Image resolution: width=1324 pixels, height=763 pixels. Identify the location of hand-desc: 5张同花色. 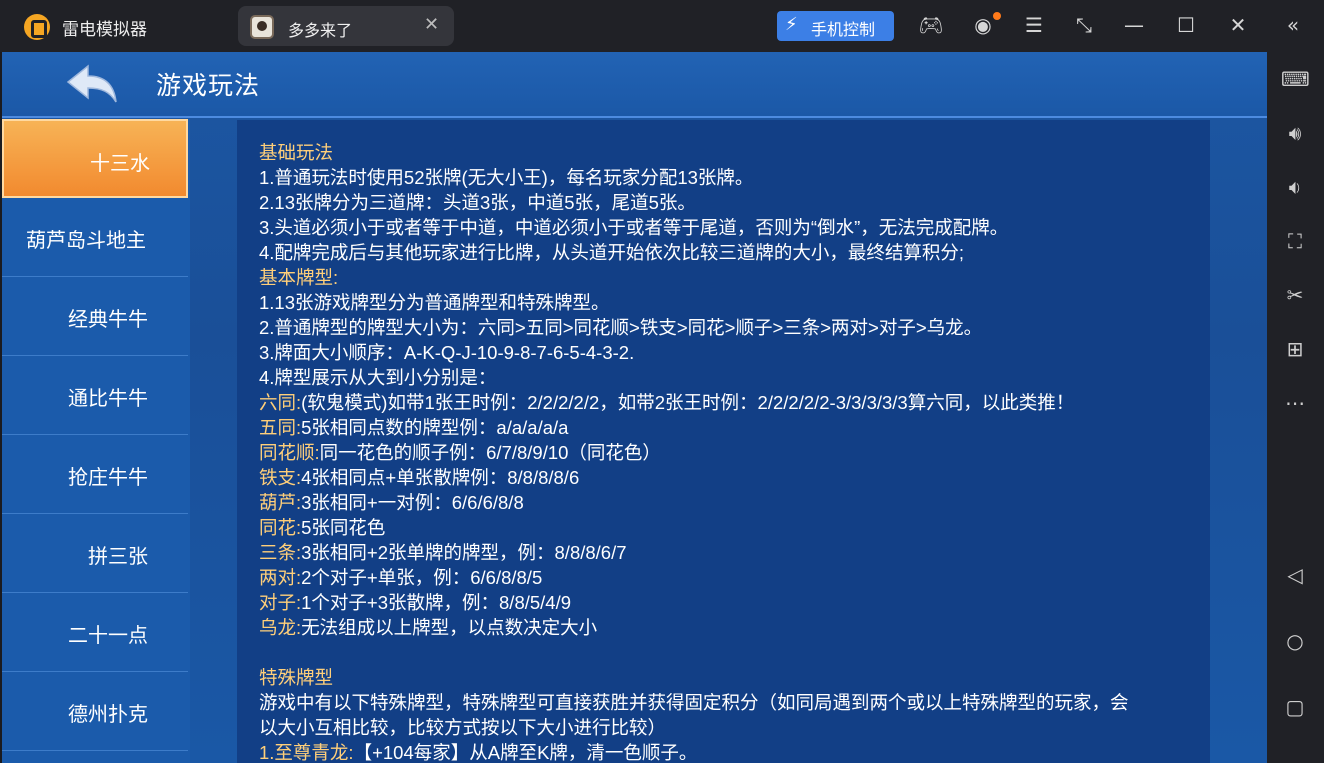
(343, 527).